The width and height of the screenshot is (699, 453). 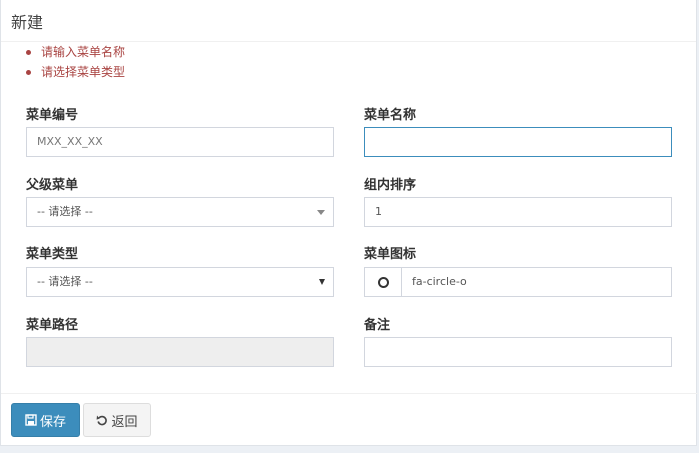 I want to click on validation-errors: 请输入菜单名称 请选择菜单类型, so click(x=74, y=64).